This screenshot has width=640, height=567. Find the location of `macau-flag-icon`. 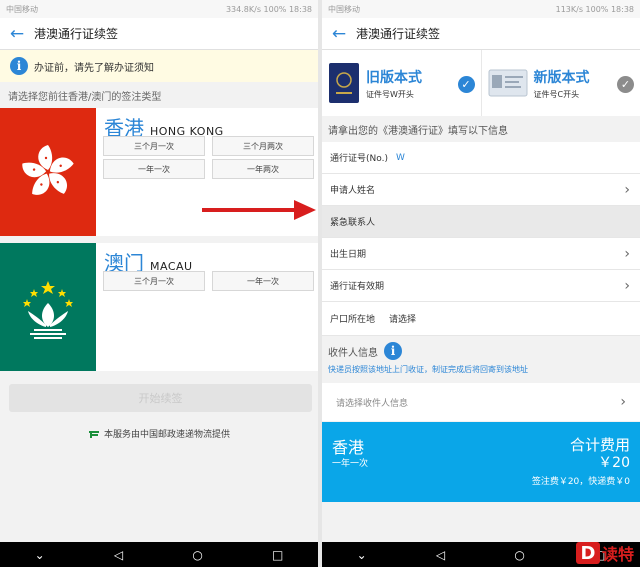

macau-flag-icon is located at coordinates (48, 307).